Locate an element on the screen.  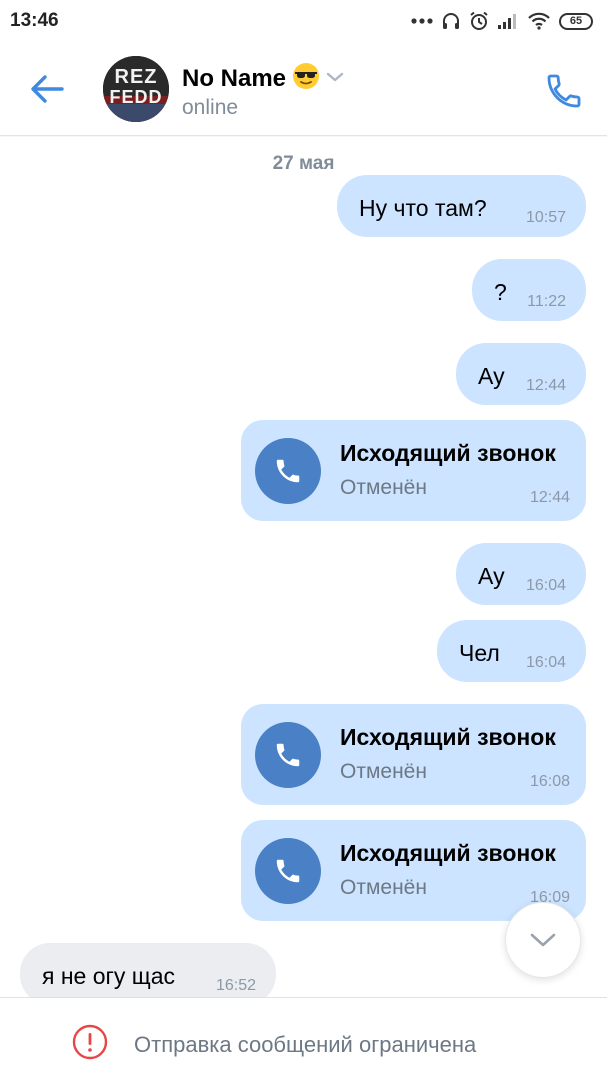
battery-level: 65 is located at coordinates (576, 20).